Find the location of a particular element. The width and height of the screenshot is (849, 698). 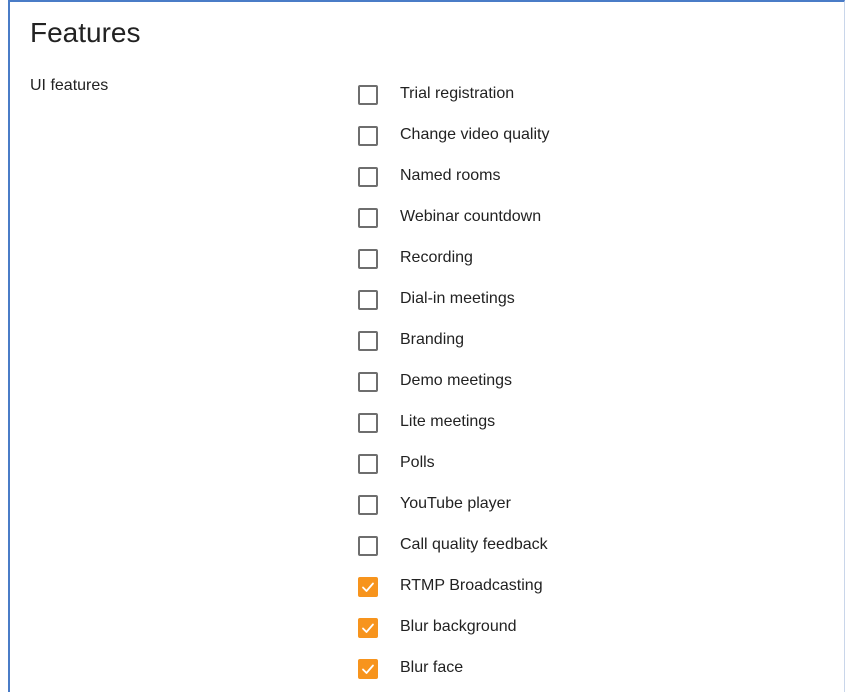

feature-label: Polls is located at coordinates (417, 462).